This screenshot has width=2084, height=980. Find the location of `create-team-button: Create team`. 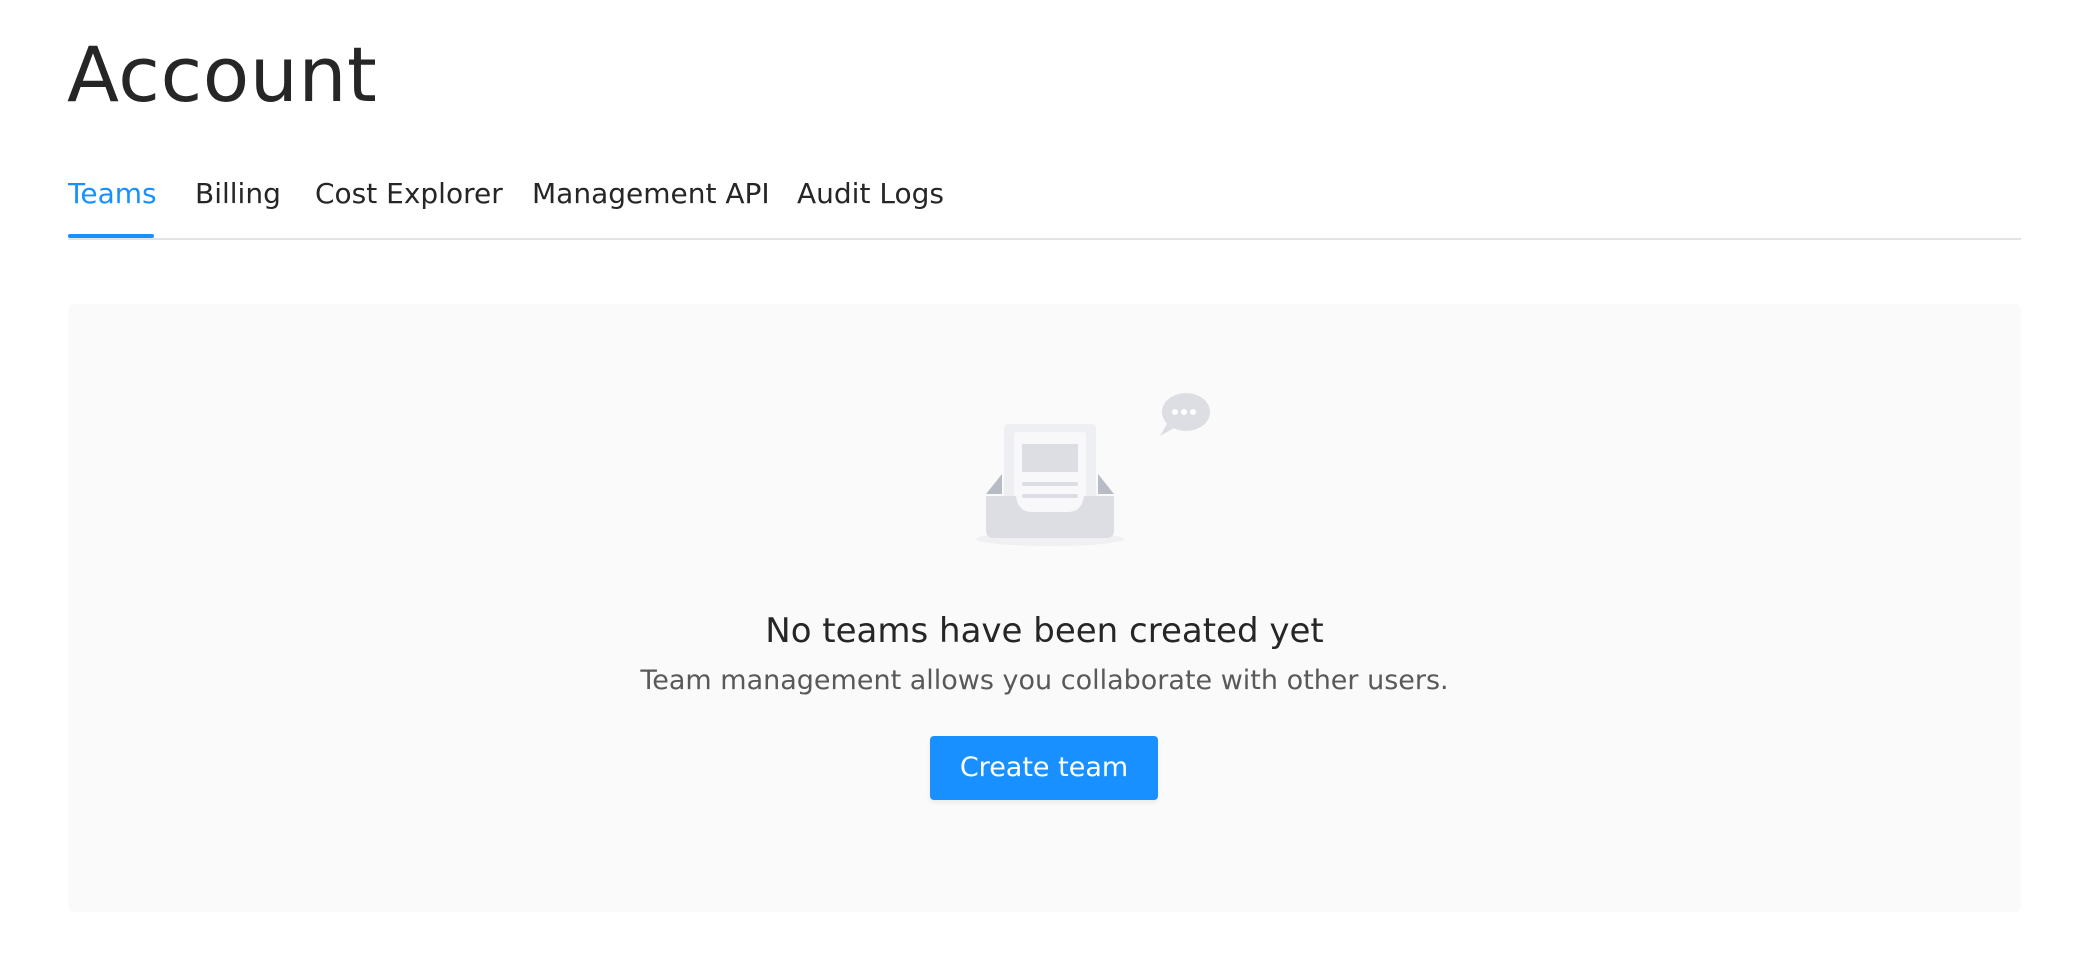

create-team-button: Create team is located at coordinates (1044, 768).